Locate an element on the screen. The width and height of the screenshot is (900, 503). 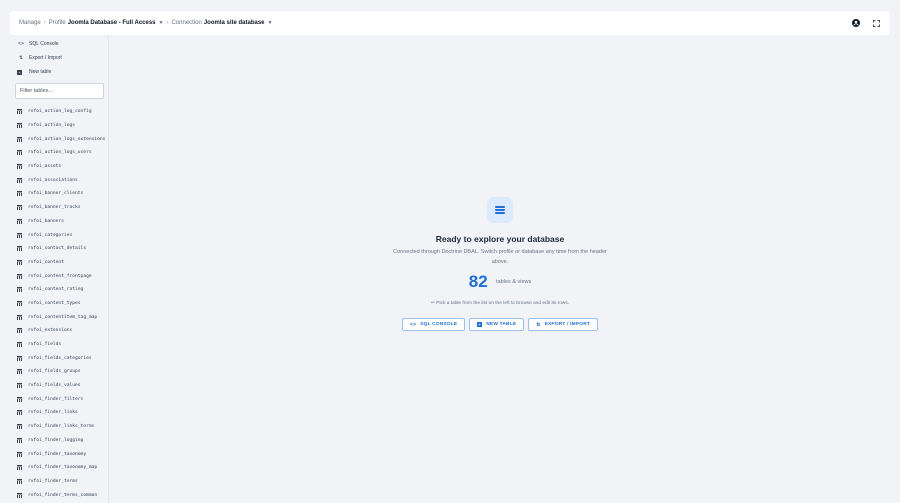
table-list-item: rvfoi_fields is located at coordinates (59, 345).